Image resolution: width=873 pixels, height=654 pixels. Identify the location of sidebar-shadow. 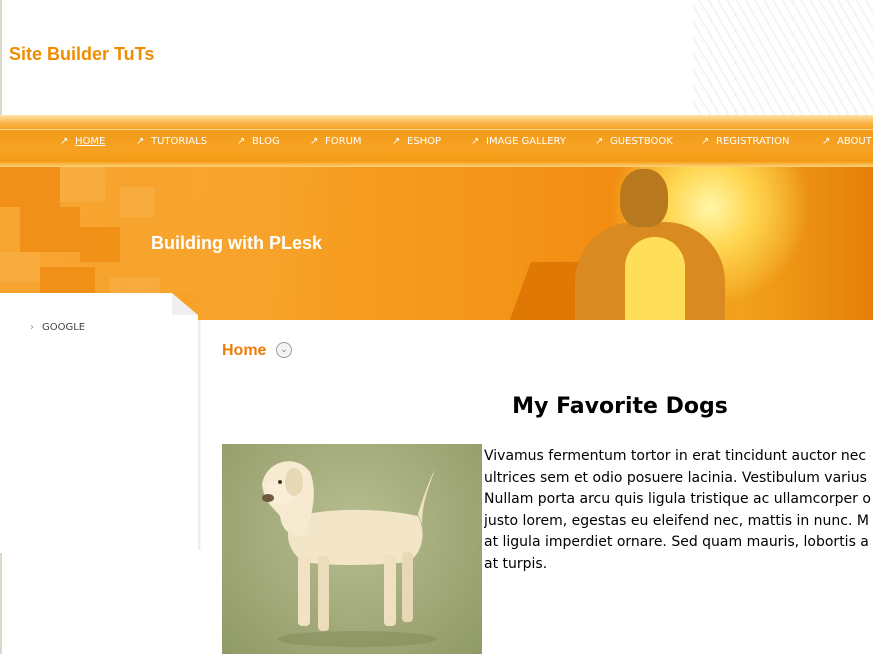
(200, 435).